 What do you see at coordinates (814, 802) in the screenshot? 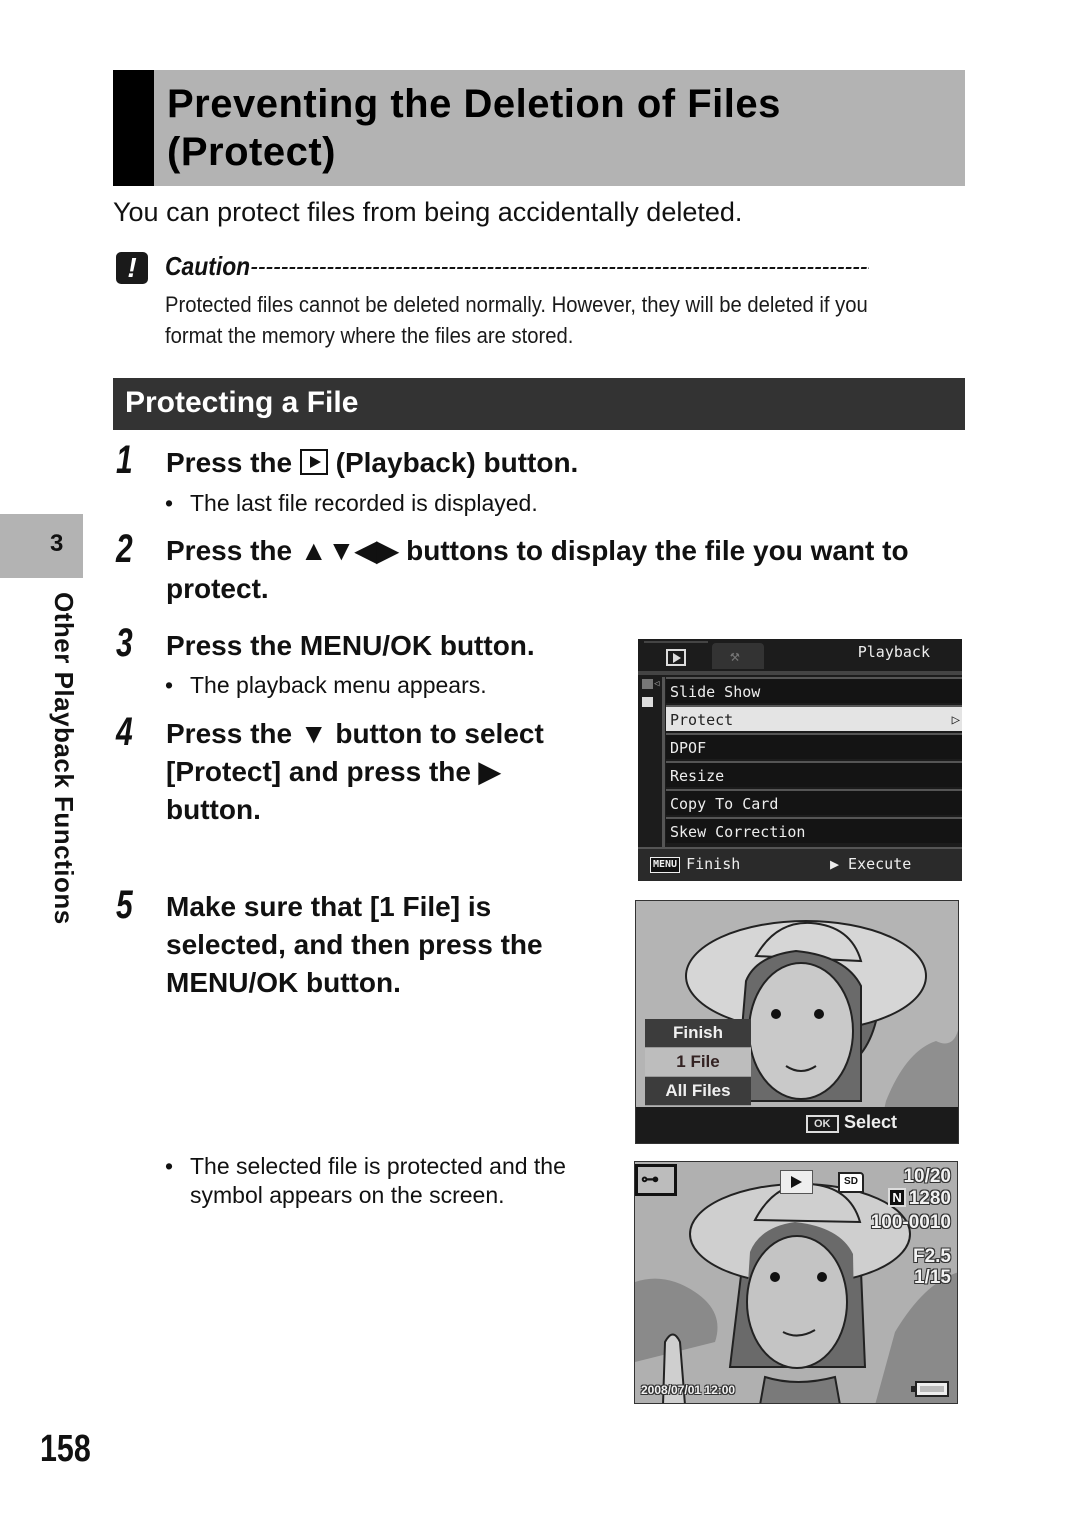
I see `menu-item-copy-to-card: Copy To Card` at bounding box center [814, 802].